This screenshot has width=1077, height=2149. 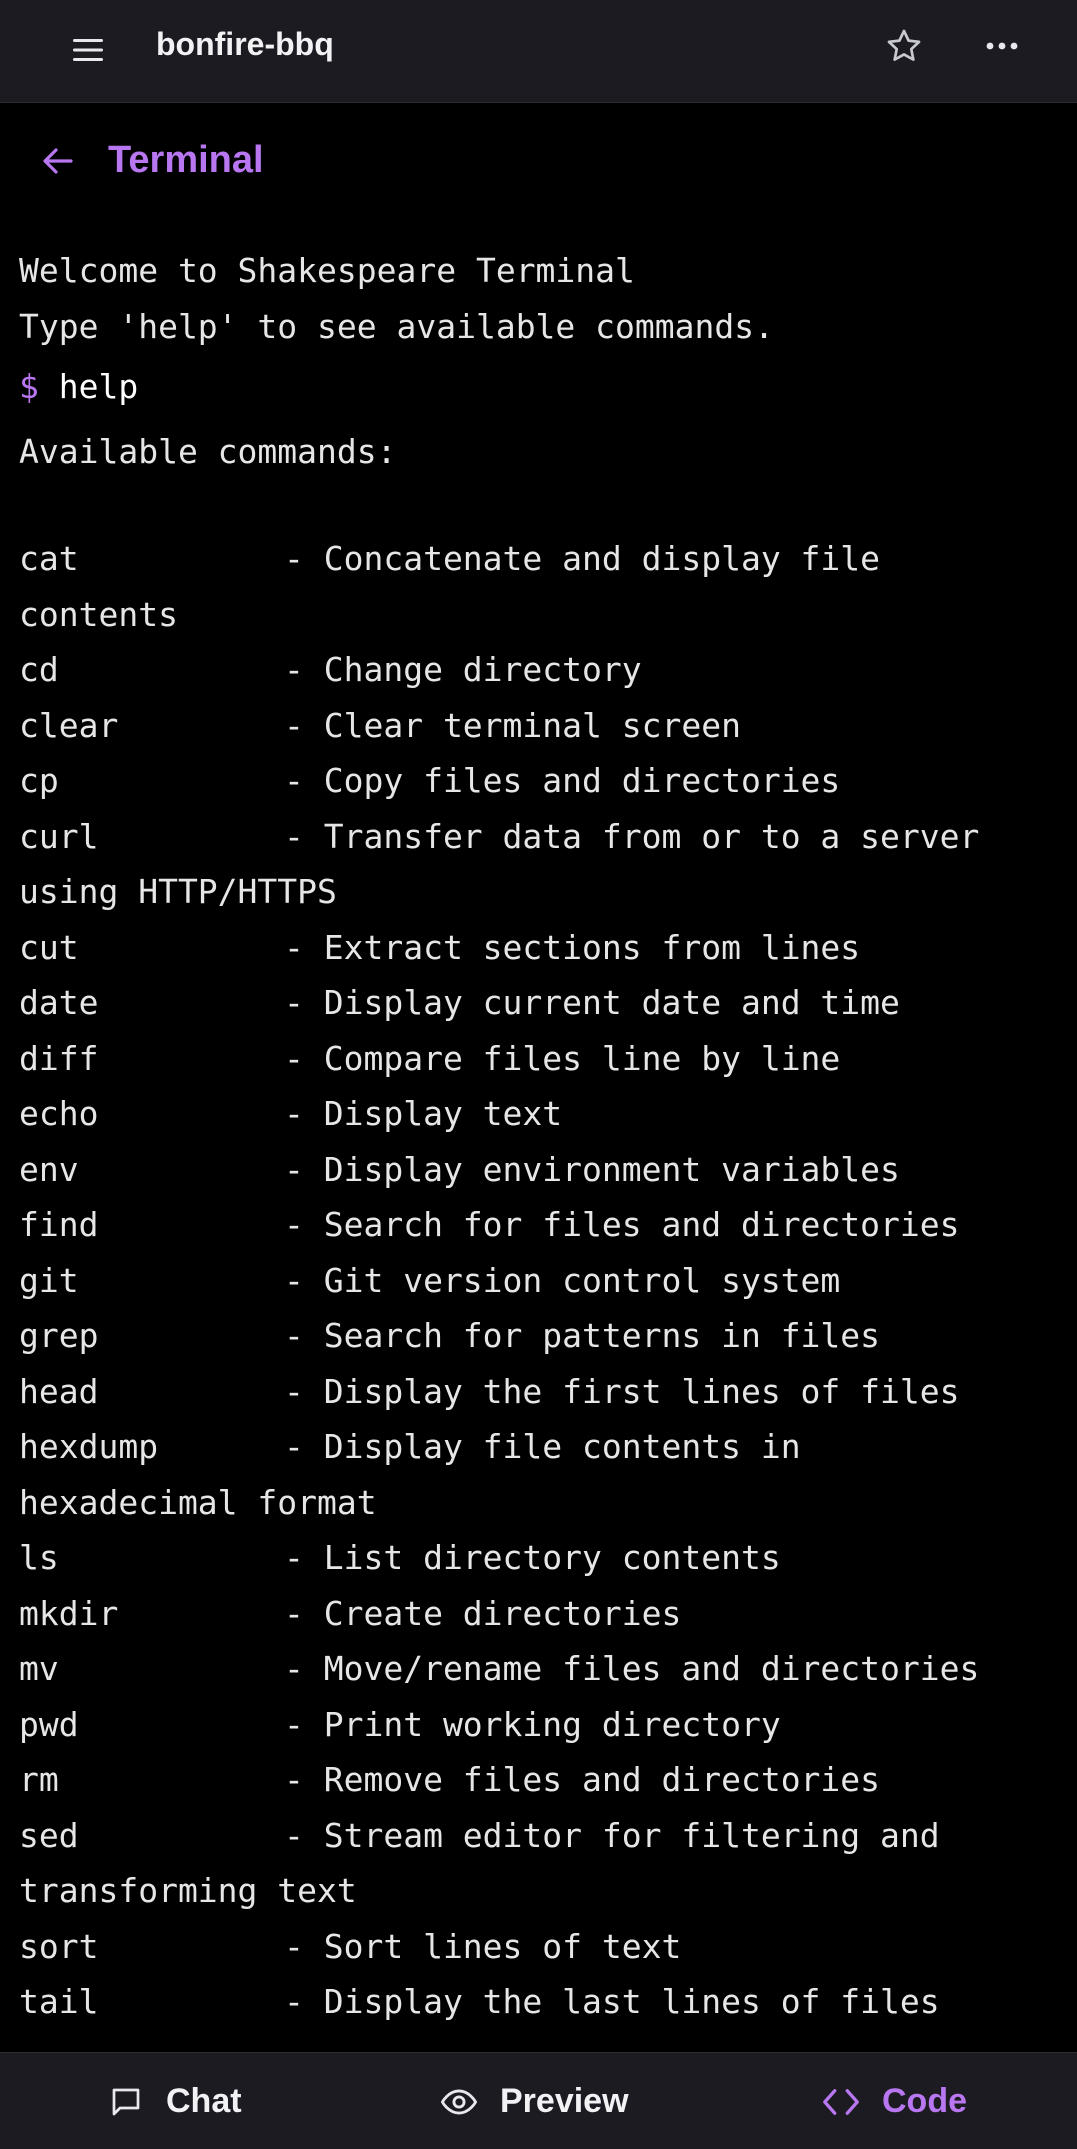 I want to click on command-description: - Create directories, so click(x=483, y=1613).